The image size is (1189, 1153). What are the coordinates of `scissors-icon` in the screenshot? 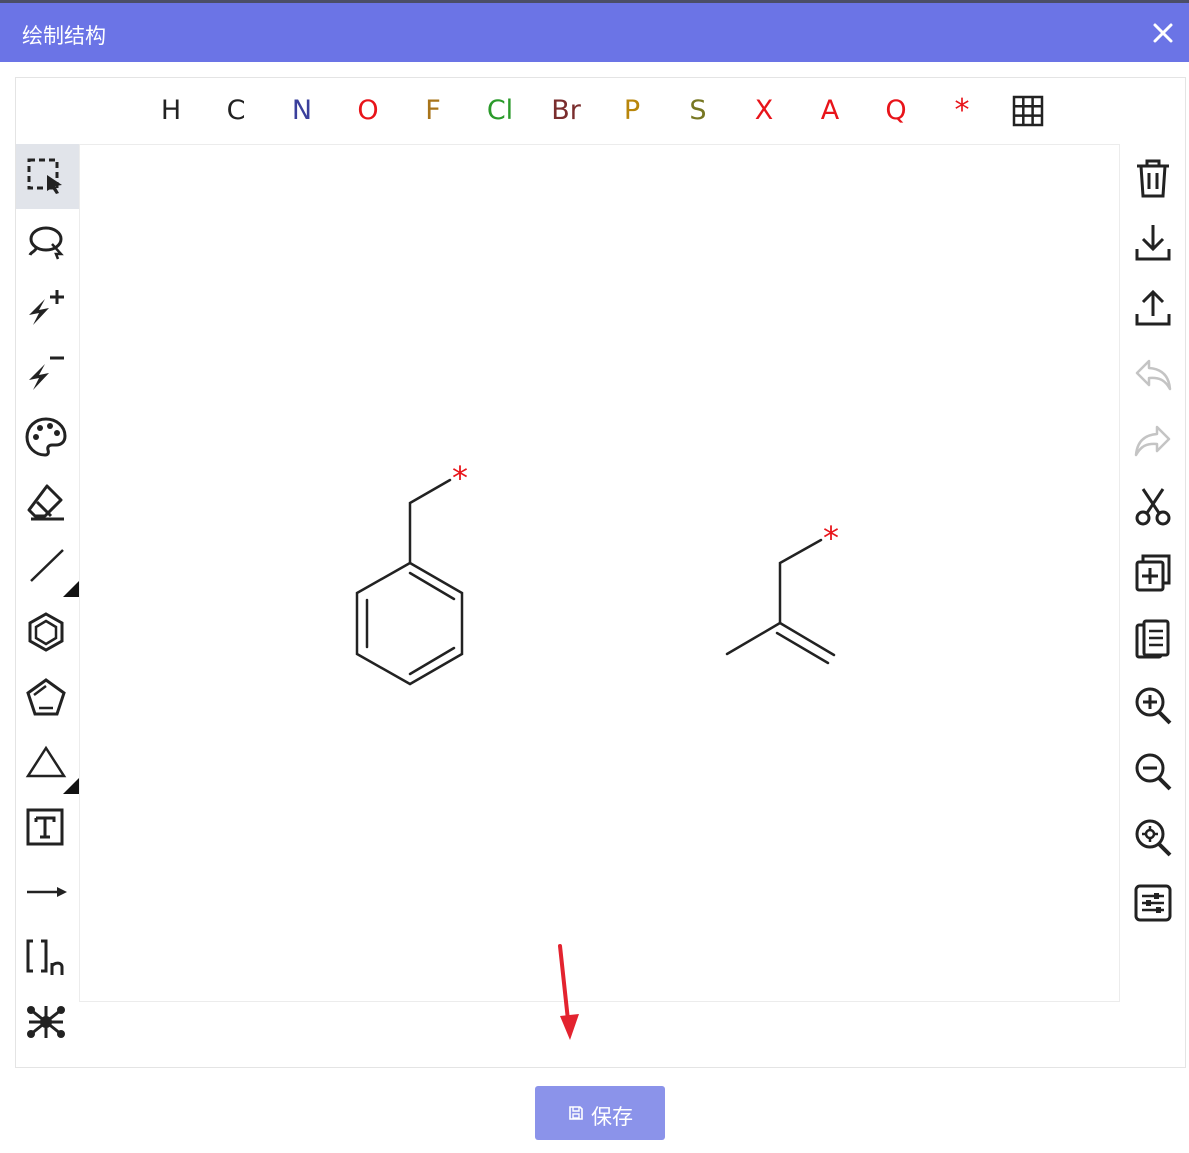 It's located at (1153, 507).